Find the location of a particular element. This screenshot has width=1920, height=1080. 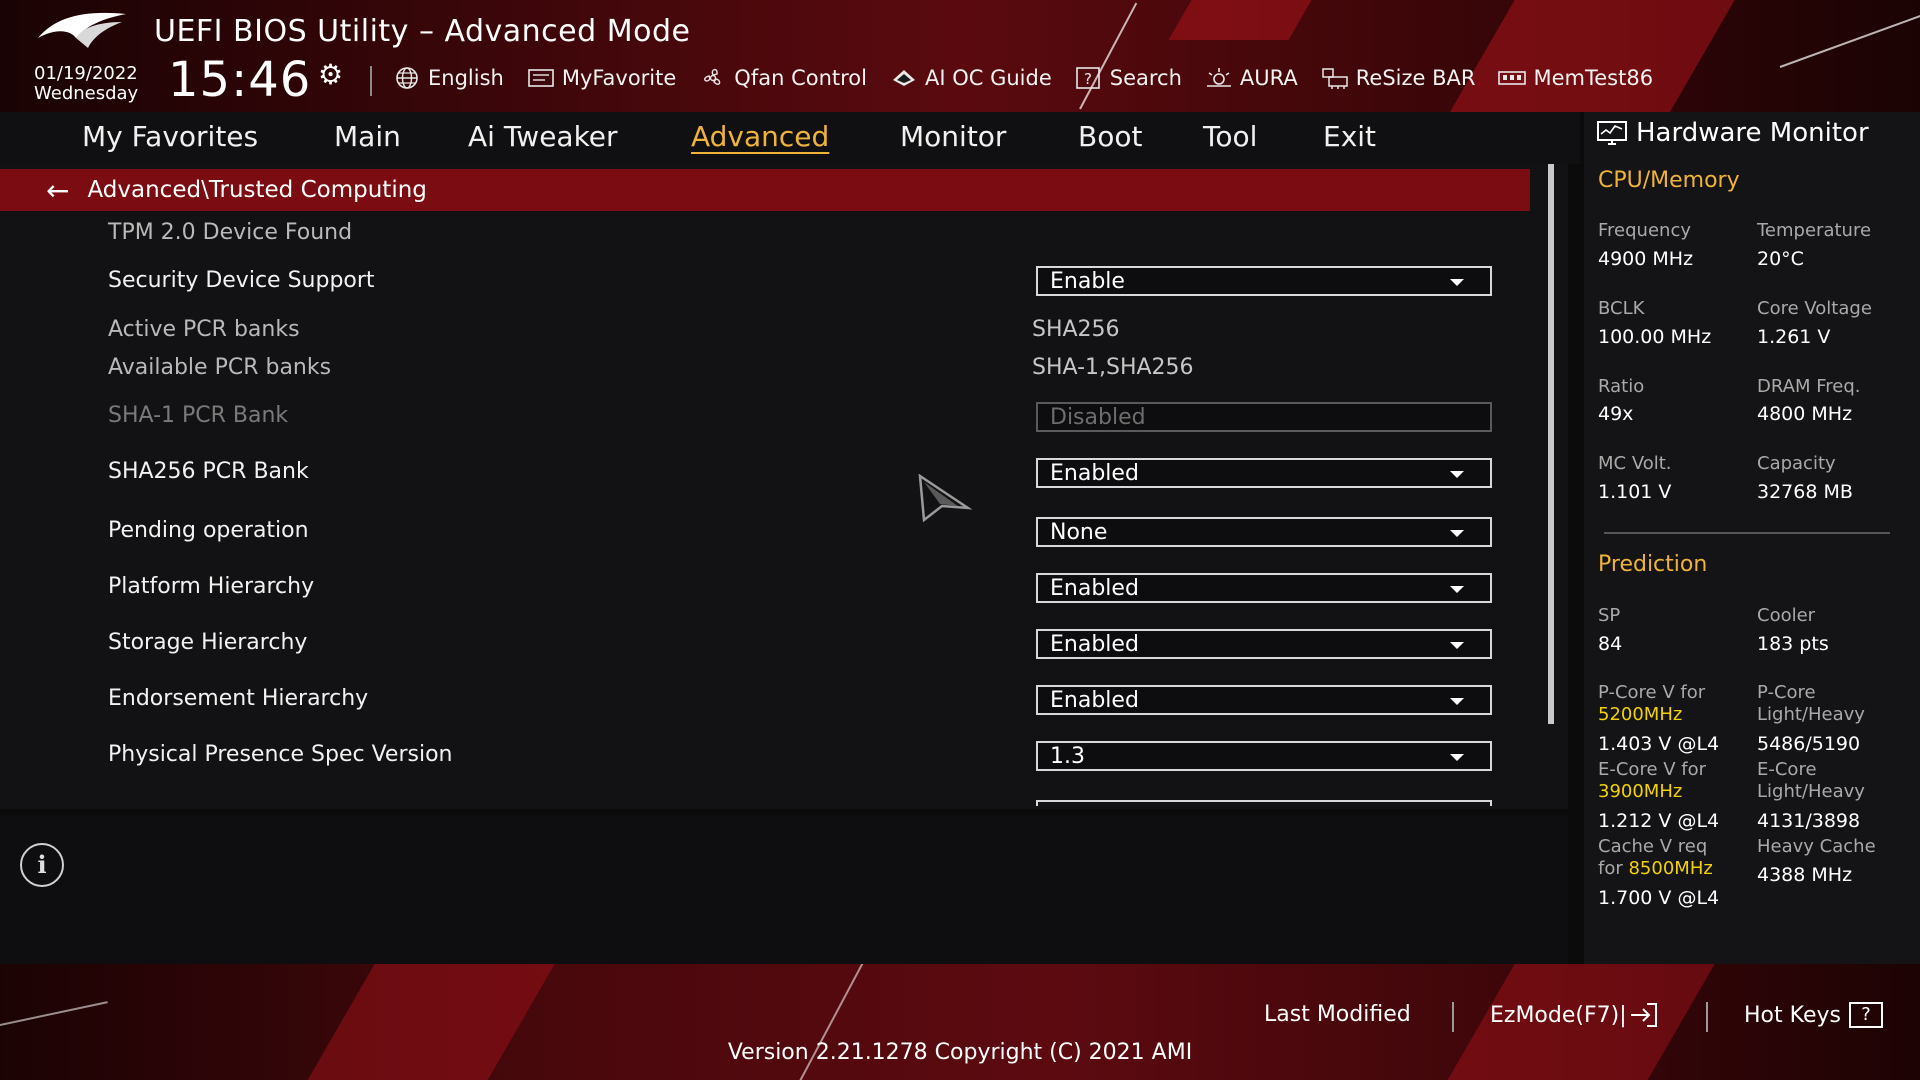

hardware-monitor-title-text: Hardware Monitor is located at coordinates (1752, 133).